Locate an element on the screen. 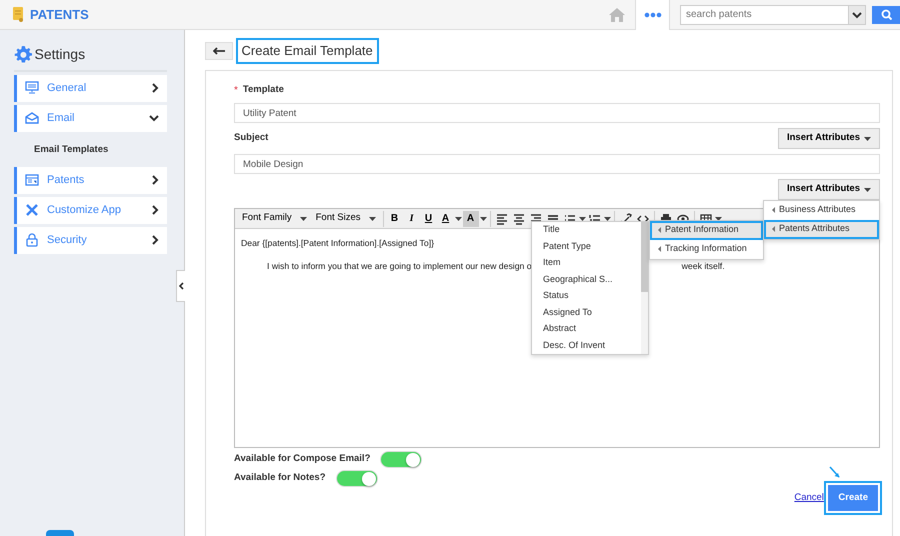  menu-item: Abstract is located at coordinates (586, 328).